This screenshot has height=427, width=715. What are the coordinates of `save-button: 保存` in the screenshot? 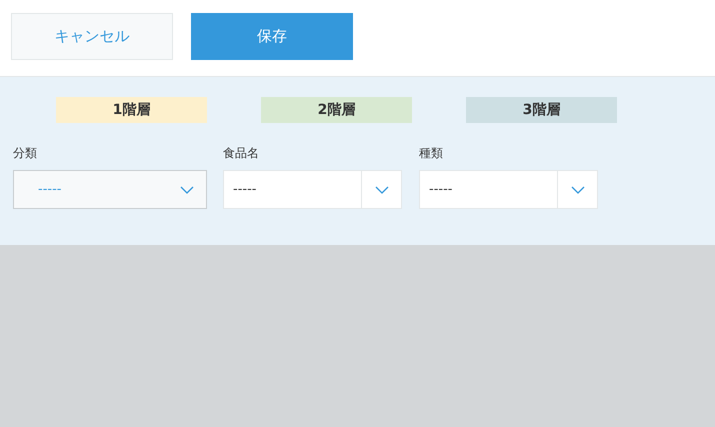 It's located at (272, 36).